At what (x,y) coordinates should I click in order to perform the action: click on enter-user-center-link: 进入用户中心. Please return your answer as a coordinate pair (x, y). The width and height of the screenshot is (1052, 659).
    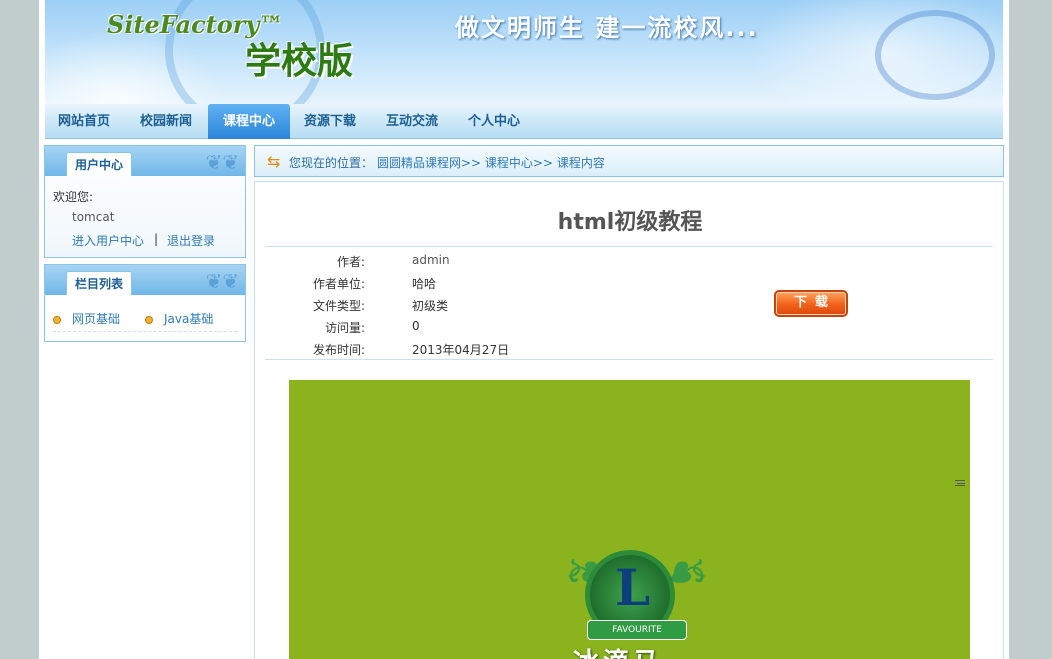
    Looking at the image, I should click on (108, 240).